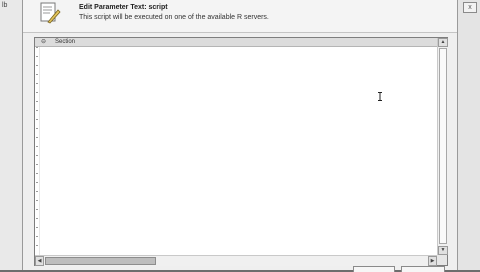 Image resolution: width=480 pixels, height=272 pixels. What do you see at coordinates (100, 261) in the screenshot?
I see `horizontal-scroll-thumb` at bounding box center [100, 261].